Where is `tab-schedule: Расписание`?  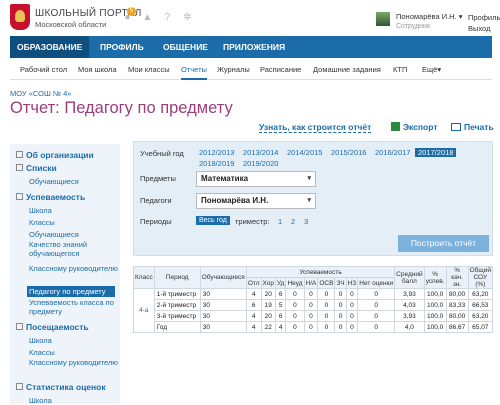 tab-schedule: Расписание is located at coordinates (280, 69).